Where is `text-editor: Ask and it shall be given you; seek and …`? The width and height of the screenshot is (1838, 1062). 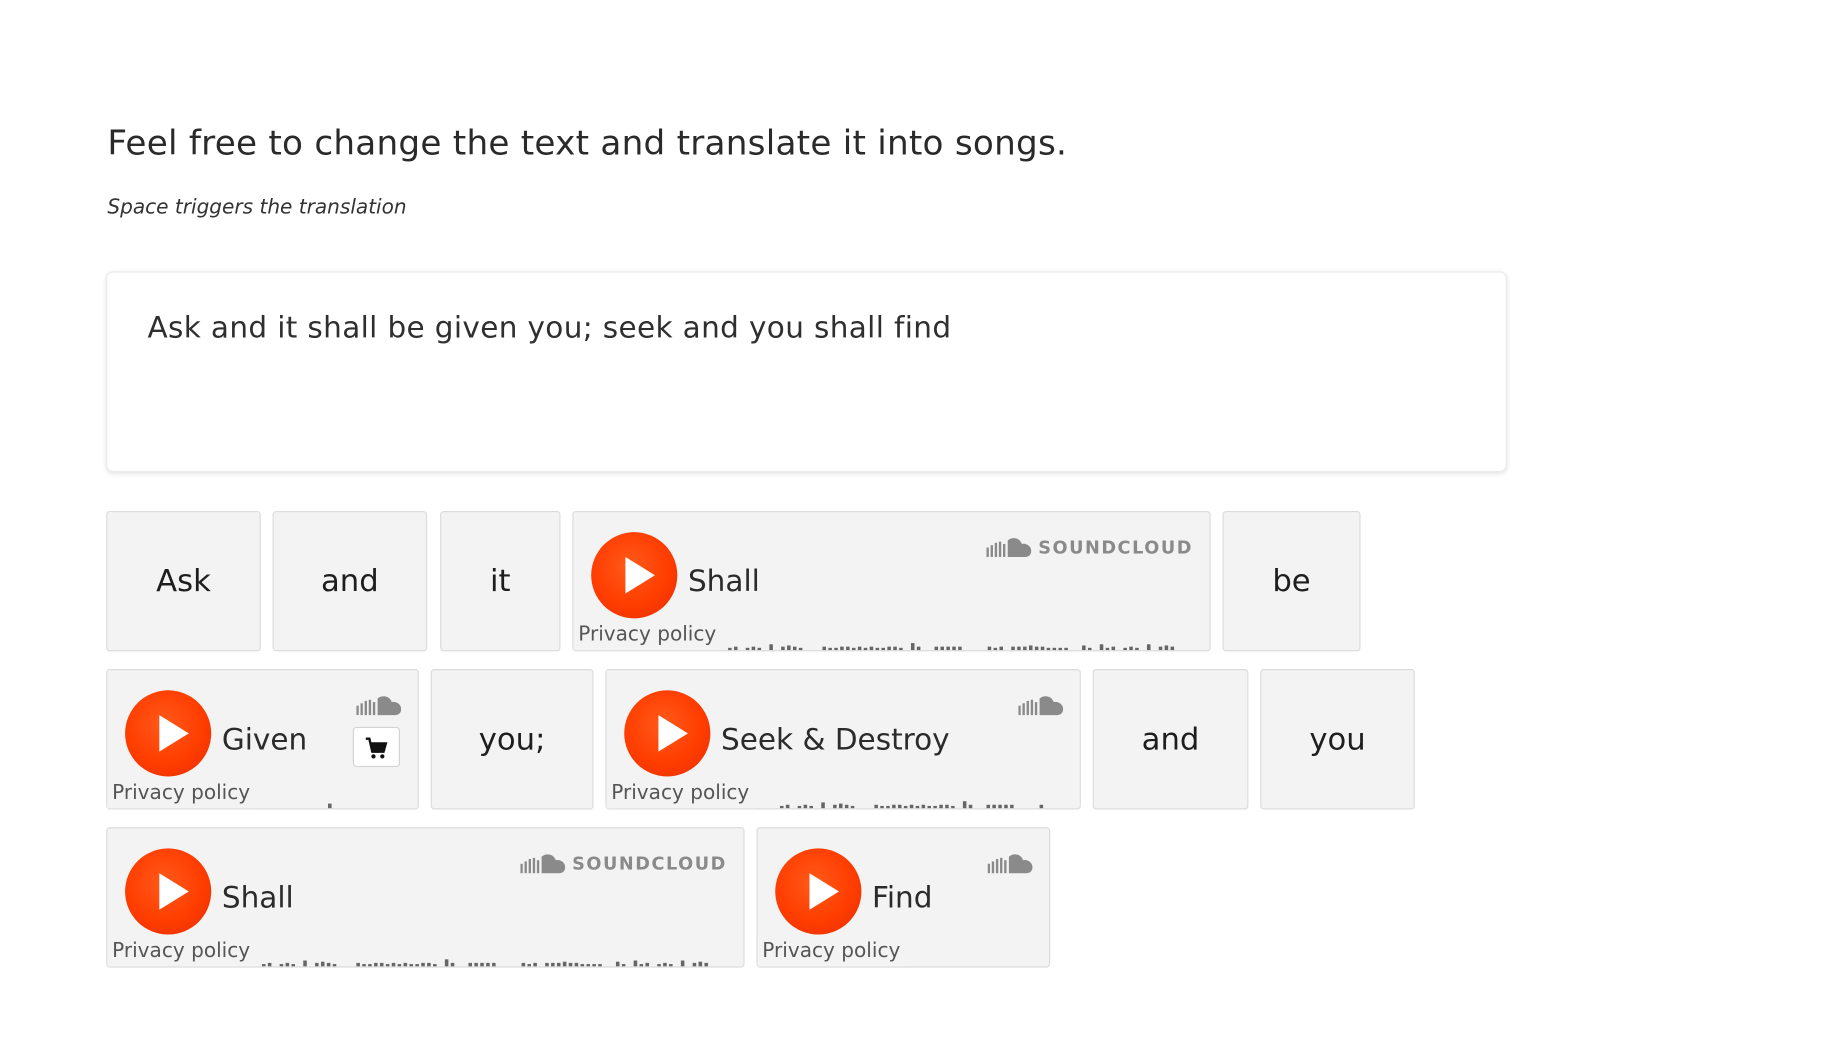 text-editor: Ask and it shall be given you; seek and … is located at coordinates (806, 371).